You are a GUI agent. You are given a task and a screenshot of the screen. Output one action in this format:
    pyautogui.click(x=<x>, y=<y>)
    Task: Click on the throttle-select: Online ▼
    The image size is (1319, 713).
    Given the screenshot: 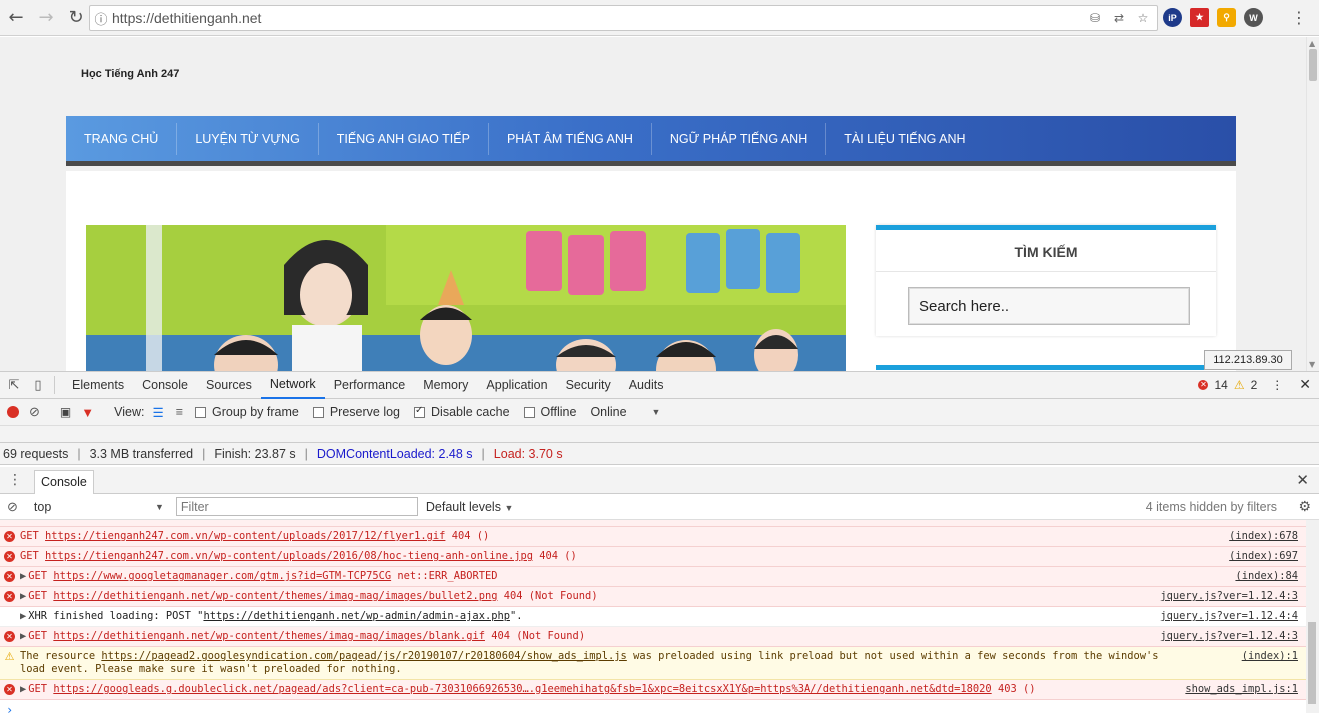 What is the action you would take?
    pyautogui.click(x=625, y=412)
    